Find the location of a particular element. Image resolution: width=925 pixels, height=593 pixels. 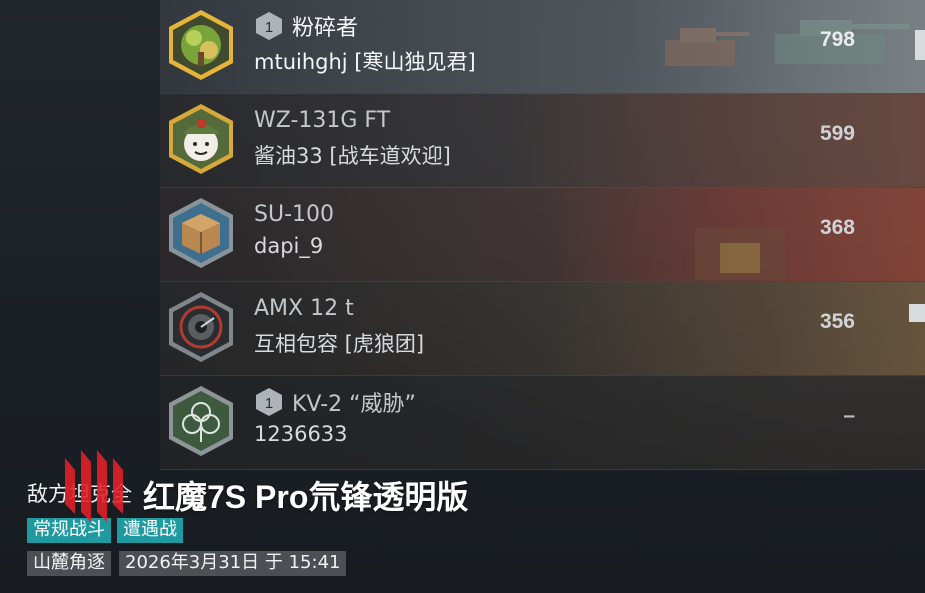

player-row-1: 1 粉碎者 mtuihghj [寒山独见君] 798 is located at coordinates (542, 47).